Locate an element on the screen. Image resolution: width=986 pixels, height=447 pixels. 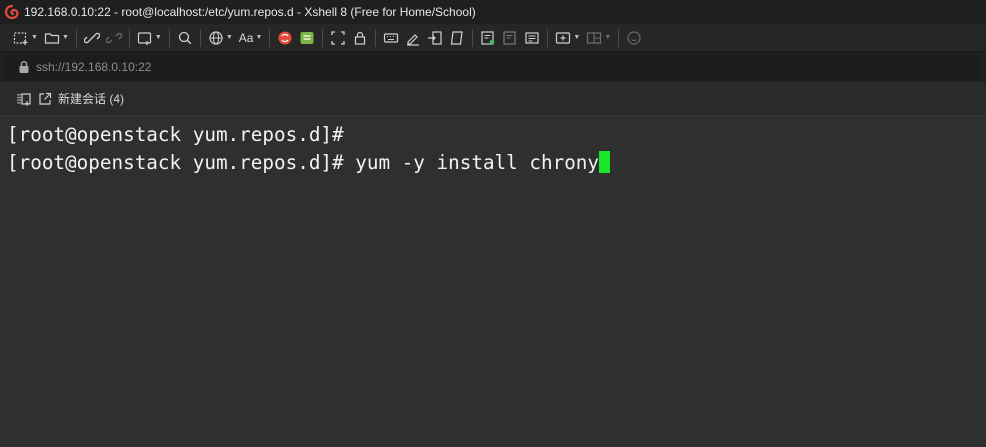
main-toolbar: ▼ ▼ ▼ ▼ Aa ▼ ▼ ▼ is located at coordinates (493, 38).